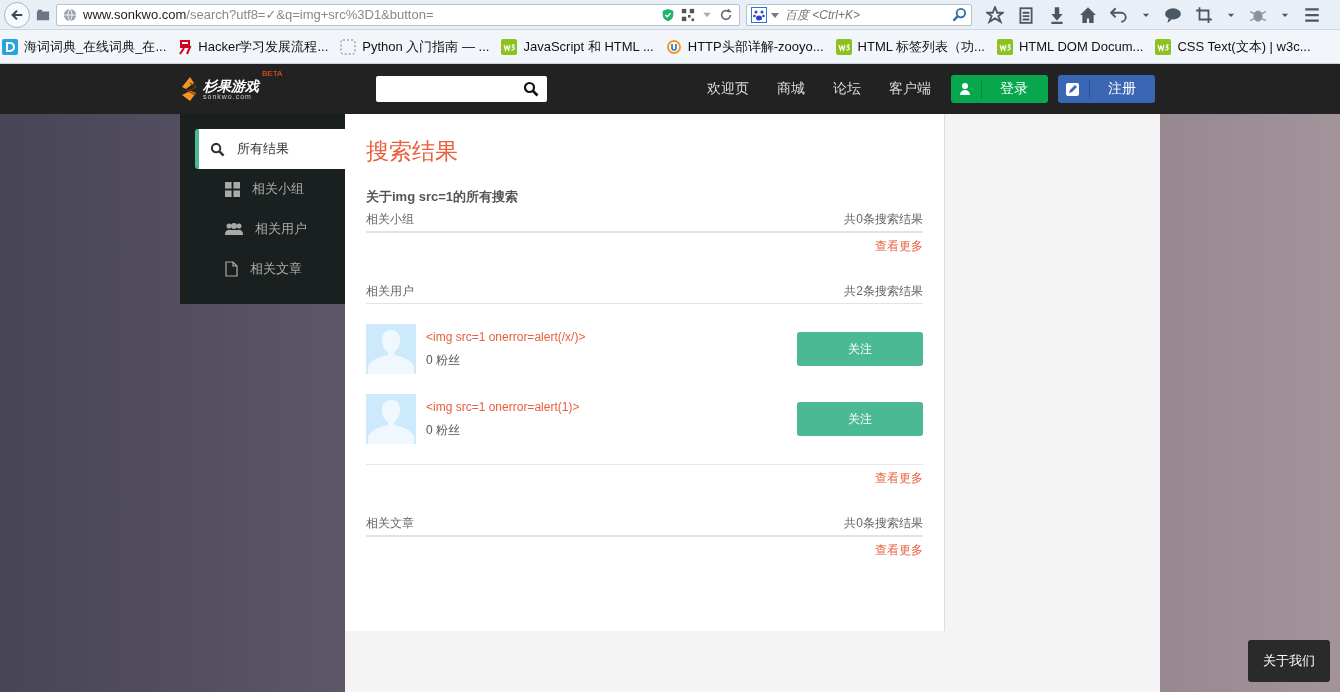  What do you see at coordinates (1312, 14) in the screenshot?
I see `menu-icon` at bounding box center [1312, 14].